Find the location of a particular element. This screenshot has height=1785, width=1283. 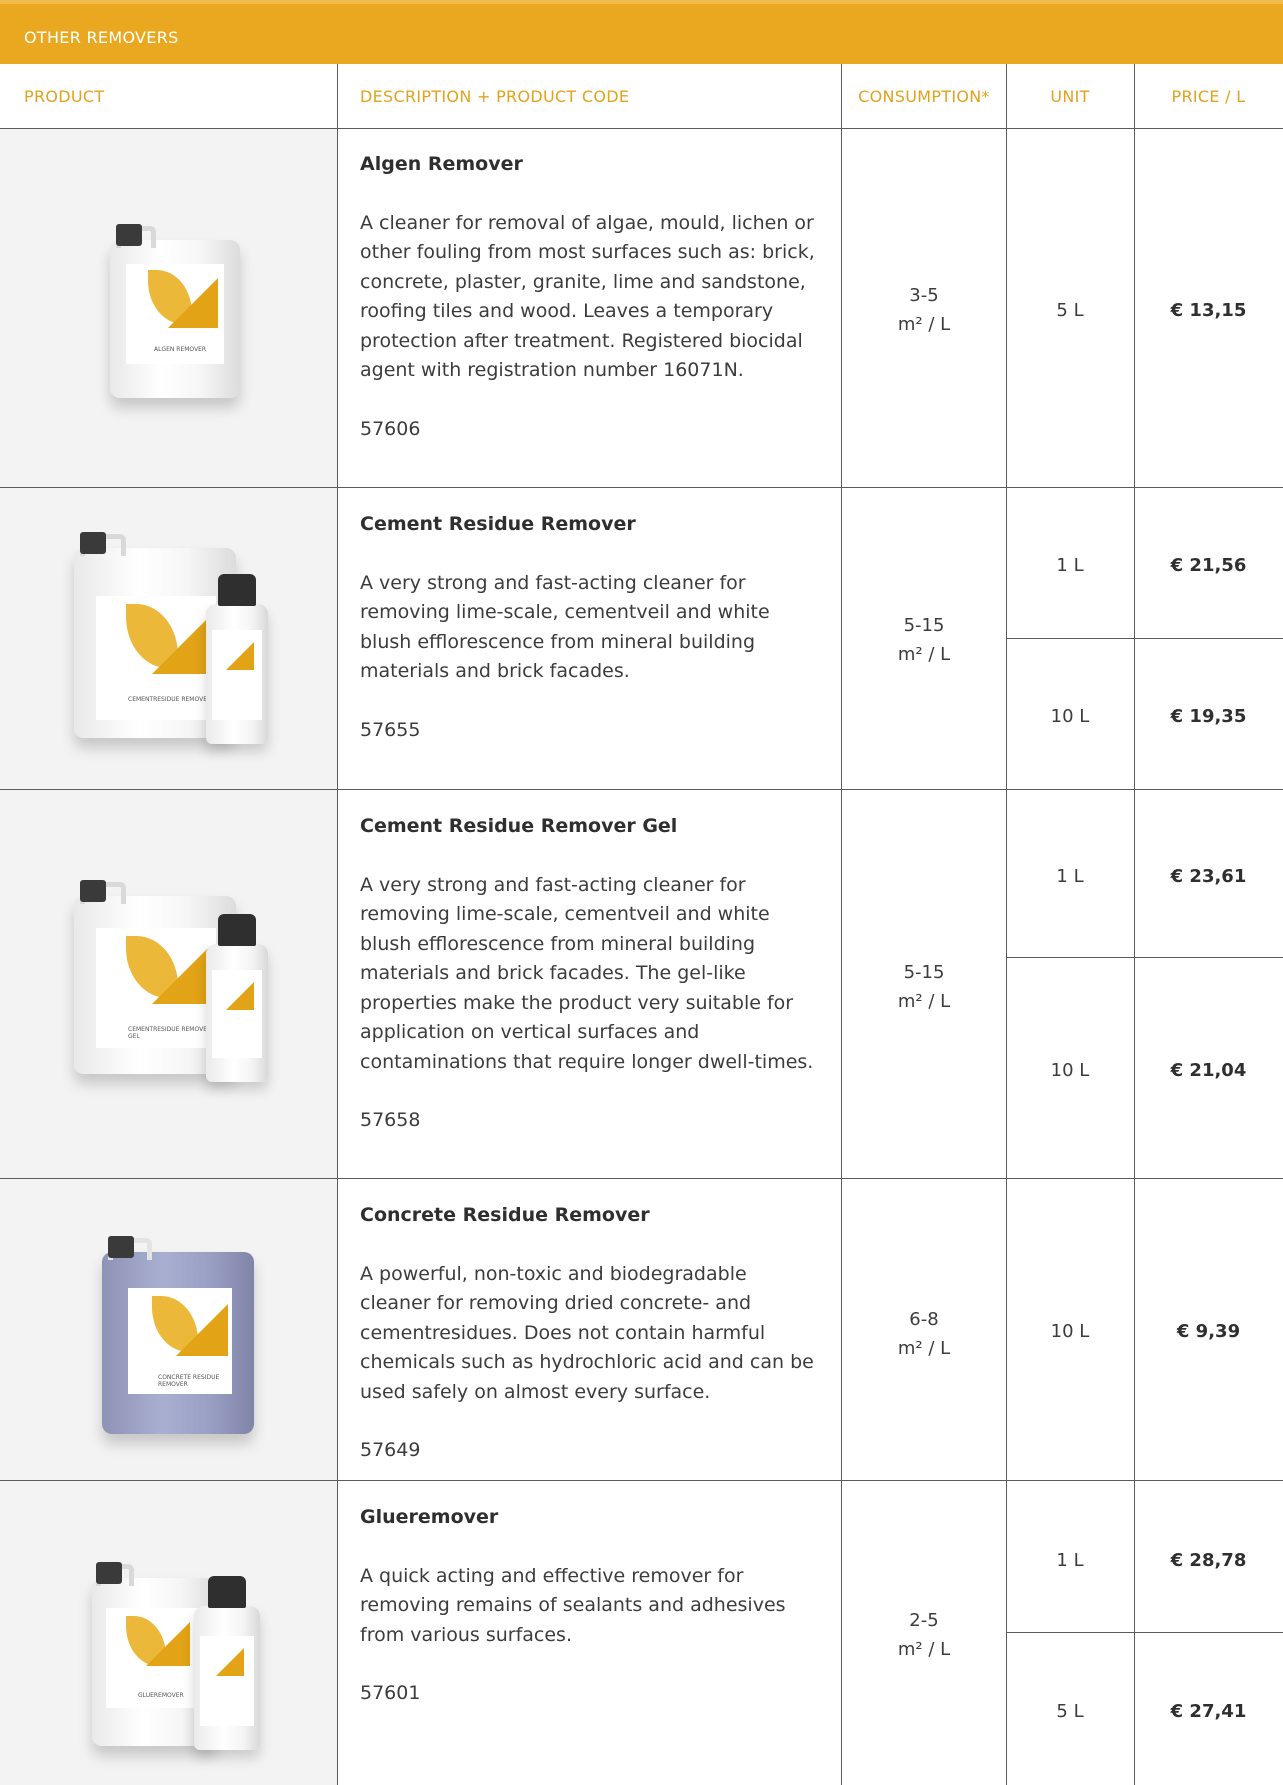

label-text: GLUEREMOVER is located at coordinates (161, 1695).